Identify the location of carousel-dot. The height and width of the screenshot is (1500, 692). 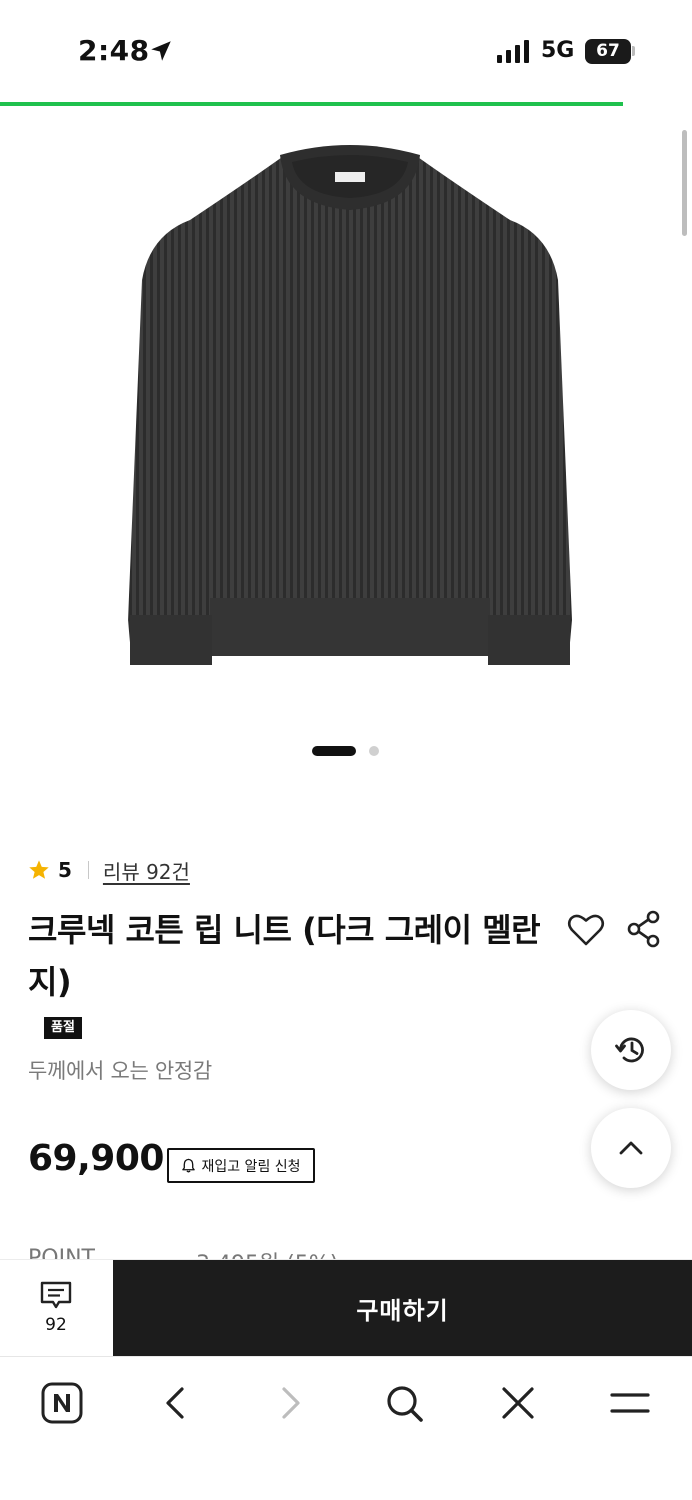
(374, 751).